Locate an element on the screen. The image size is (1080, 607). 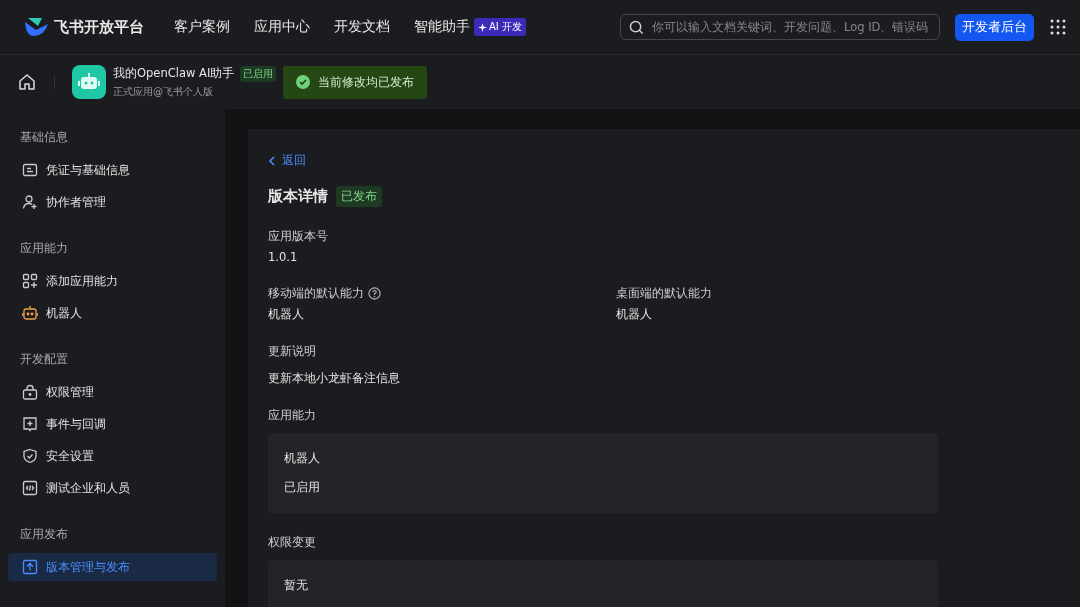
field-label: 移动端的默认能力 is located at coordinates (316, 293).